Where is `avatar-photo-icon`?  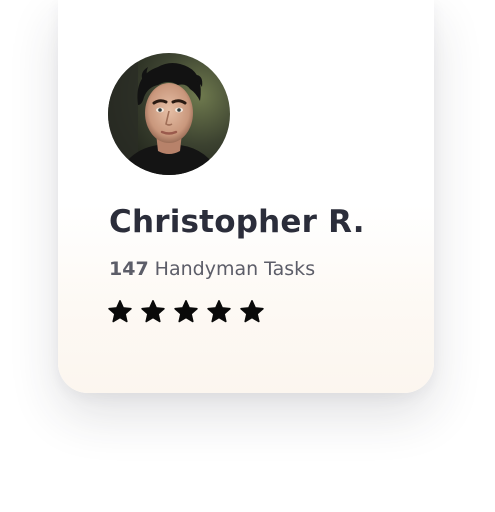 avatar-photo-icon is located at coordinates (169, 114).